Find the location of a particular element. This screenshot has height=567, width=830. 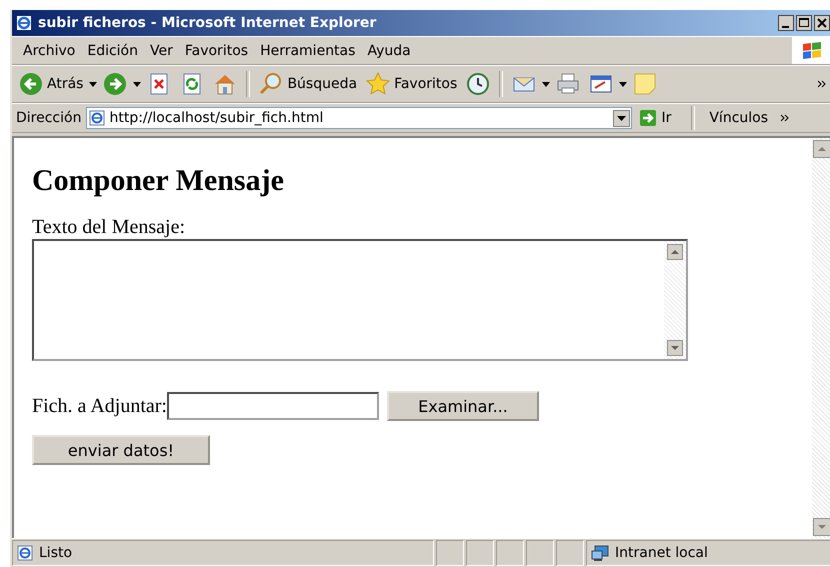

menu-item: Archivo is located at coordinates (49, 50).